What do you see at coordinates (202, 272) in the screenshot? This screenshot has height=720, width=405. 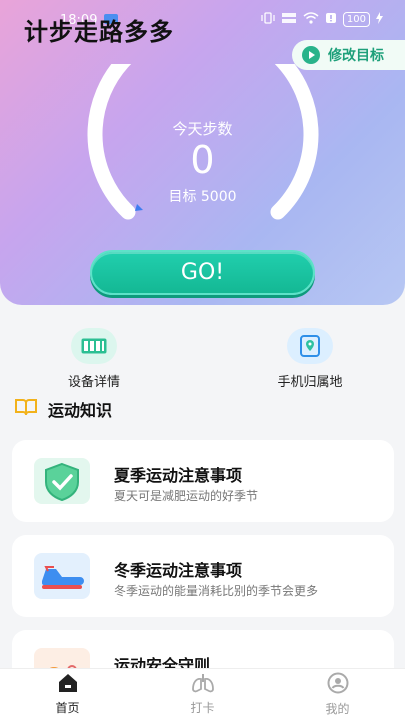 I see `go-button: GO!` at bounding box center [202, 272].